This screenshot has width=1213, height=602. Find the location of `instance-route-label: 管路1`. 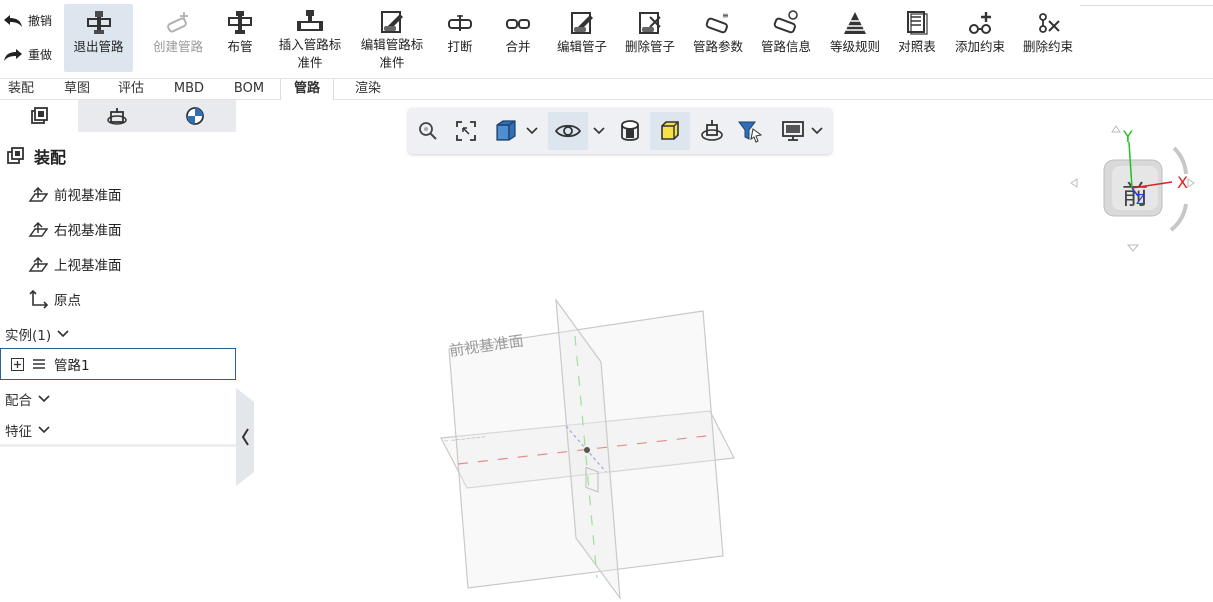

instance-route-label: 管路1 is located at coordinates (72, 366).